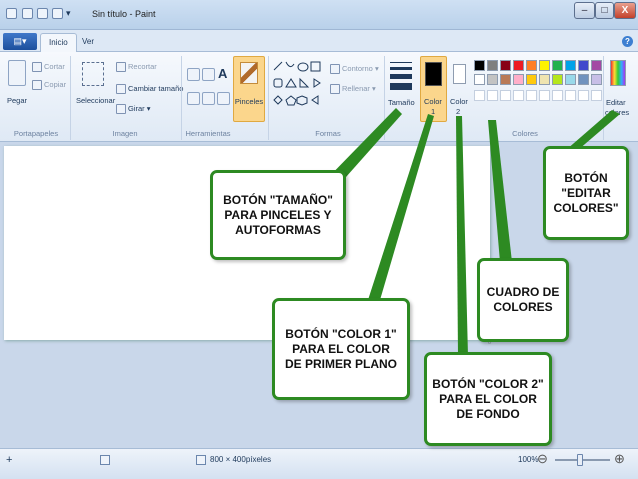 The width and height of the screenshot is (638, 479). I want to click on resize-label: Cambiar tamaño, so click(156, 88).